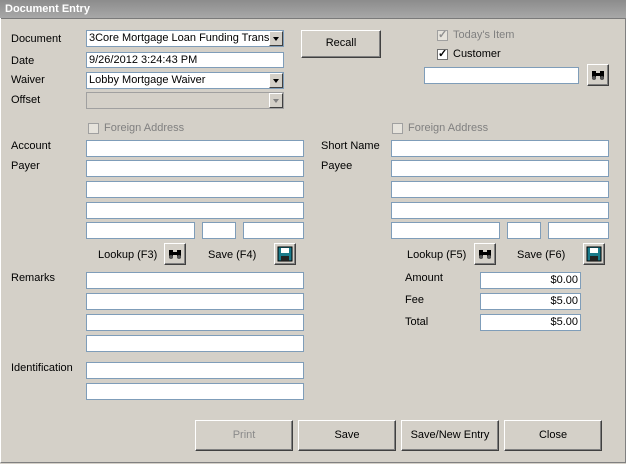 The width and height of the screenshot is (626, 464). What do you see at coordinates (128, 255) in the screenshot?
I see `lookup-f3-label: Lookup (F3)` at bounding box center [128, 255].